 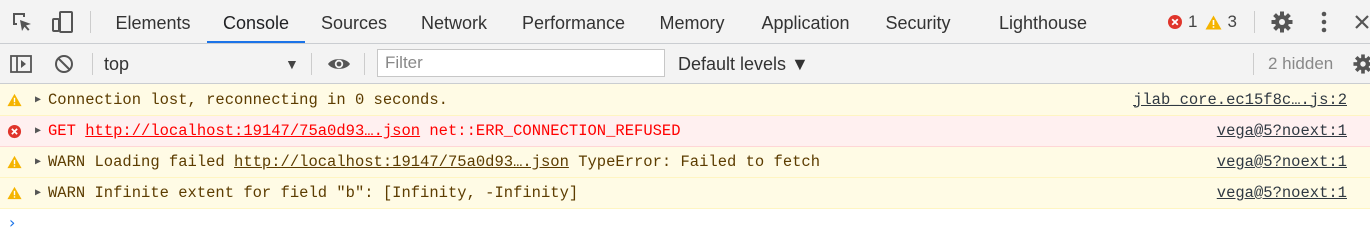 What do you see at coordinates (1240, 99) in the screenshot?
I see `message-source-link: jlab_core.ec15f8c….js:2` at bounding box center [1240, 99].